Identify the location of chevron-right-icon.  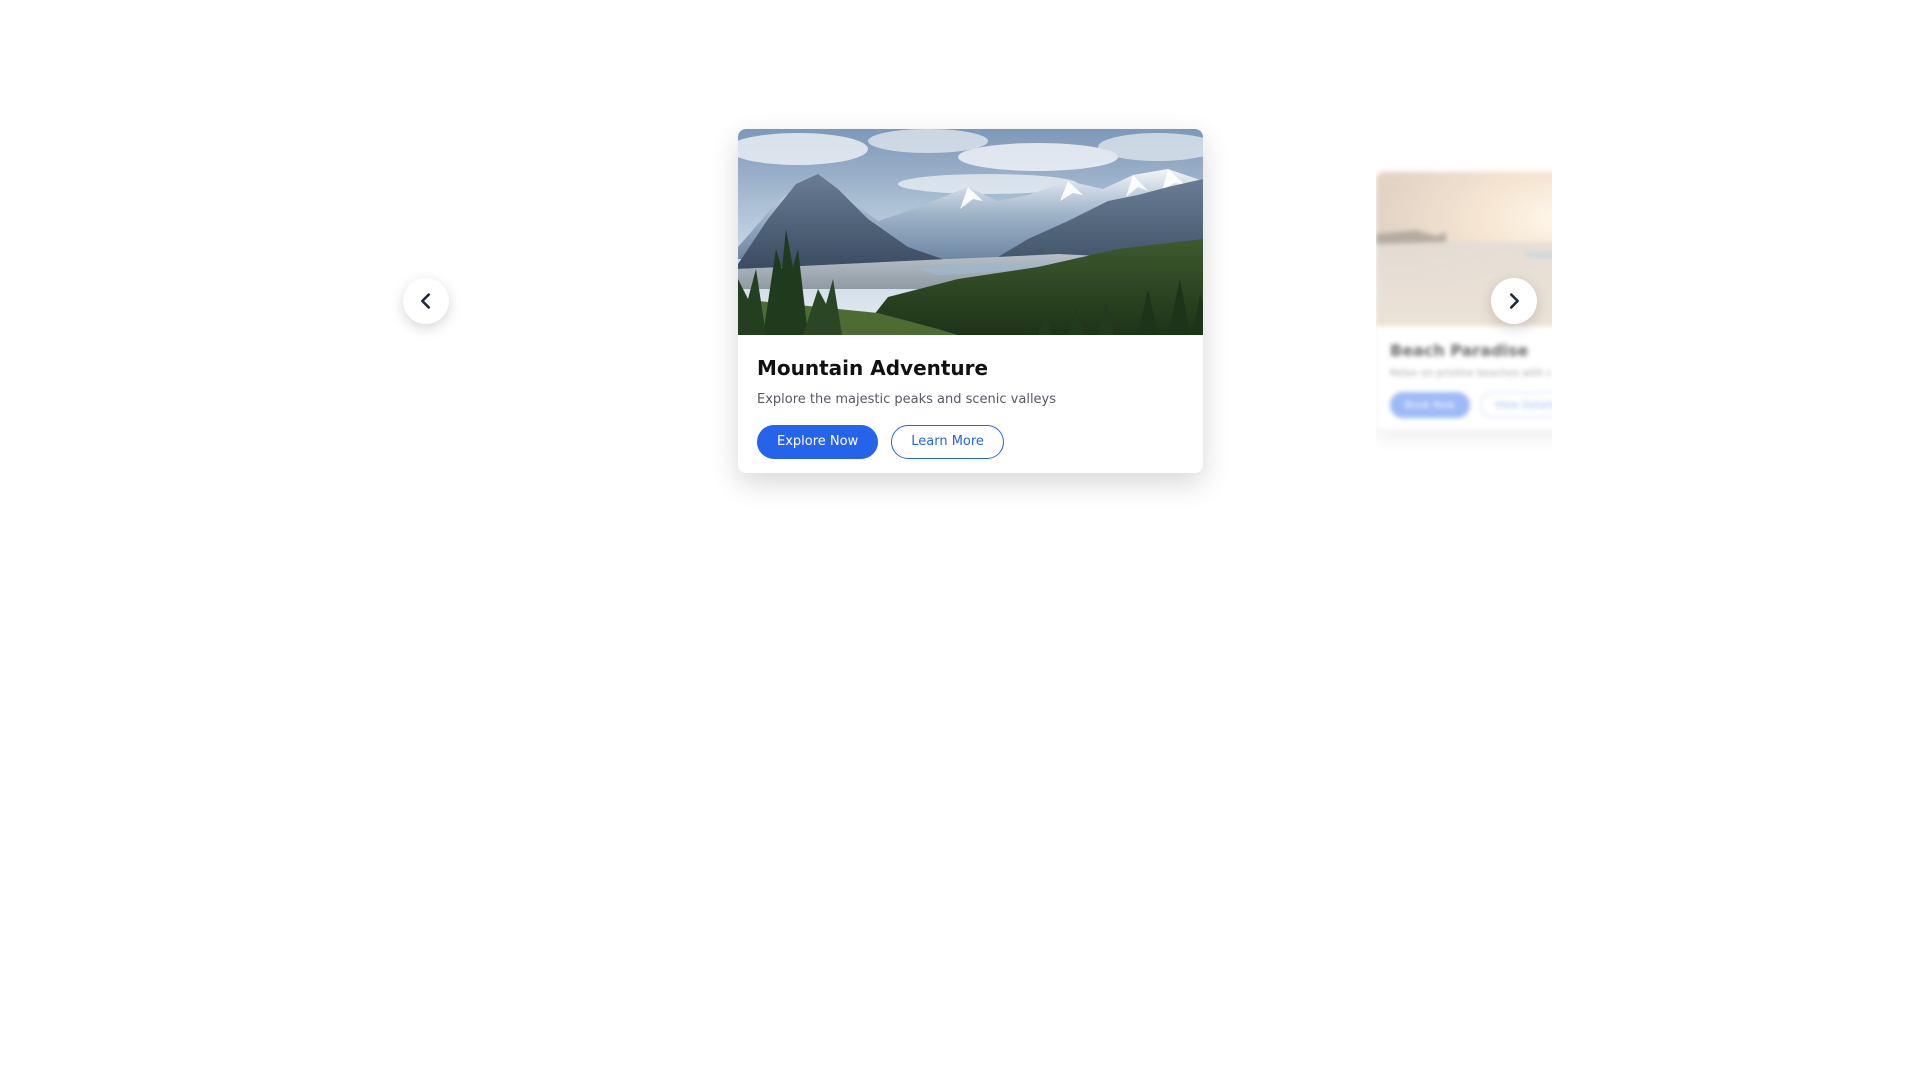
(1514, 301).